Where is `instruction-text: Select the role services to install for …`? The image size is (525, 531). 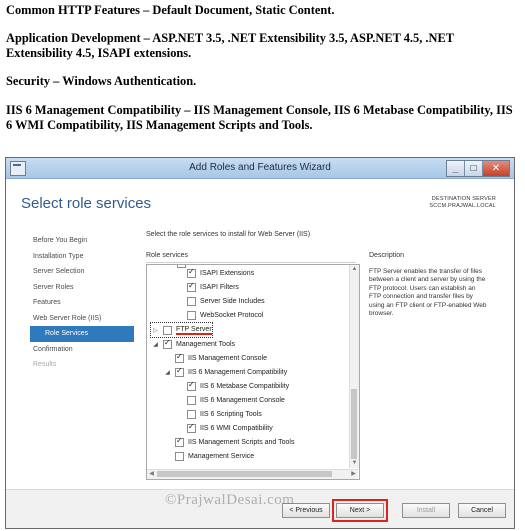 instruction-text: Select the role services to install for … is located at coordinates (228, 234).